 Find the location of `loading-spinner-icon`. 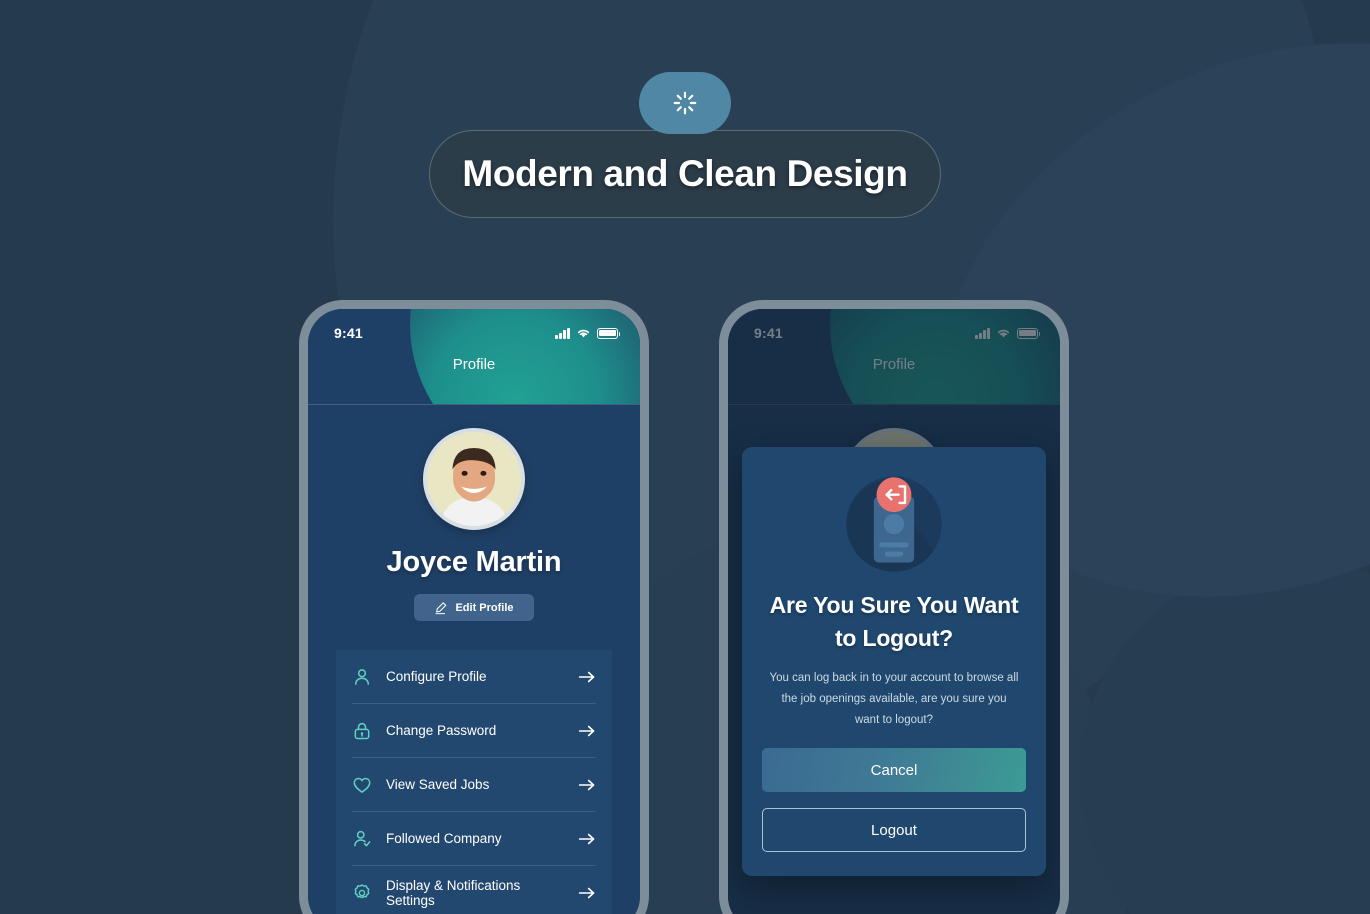

loading-spinner-icon is located at coordinates (685, 103).